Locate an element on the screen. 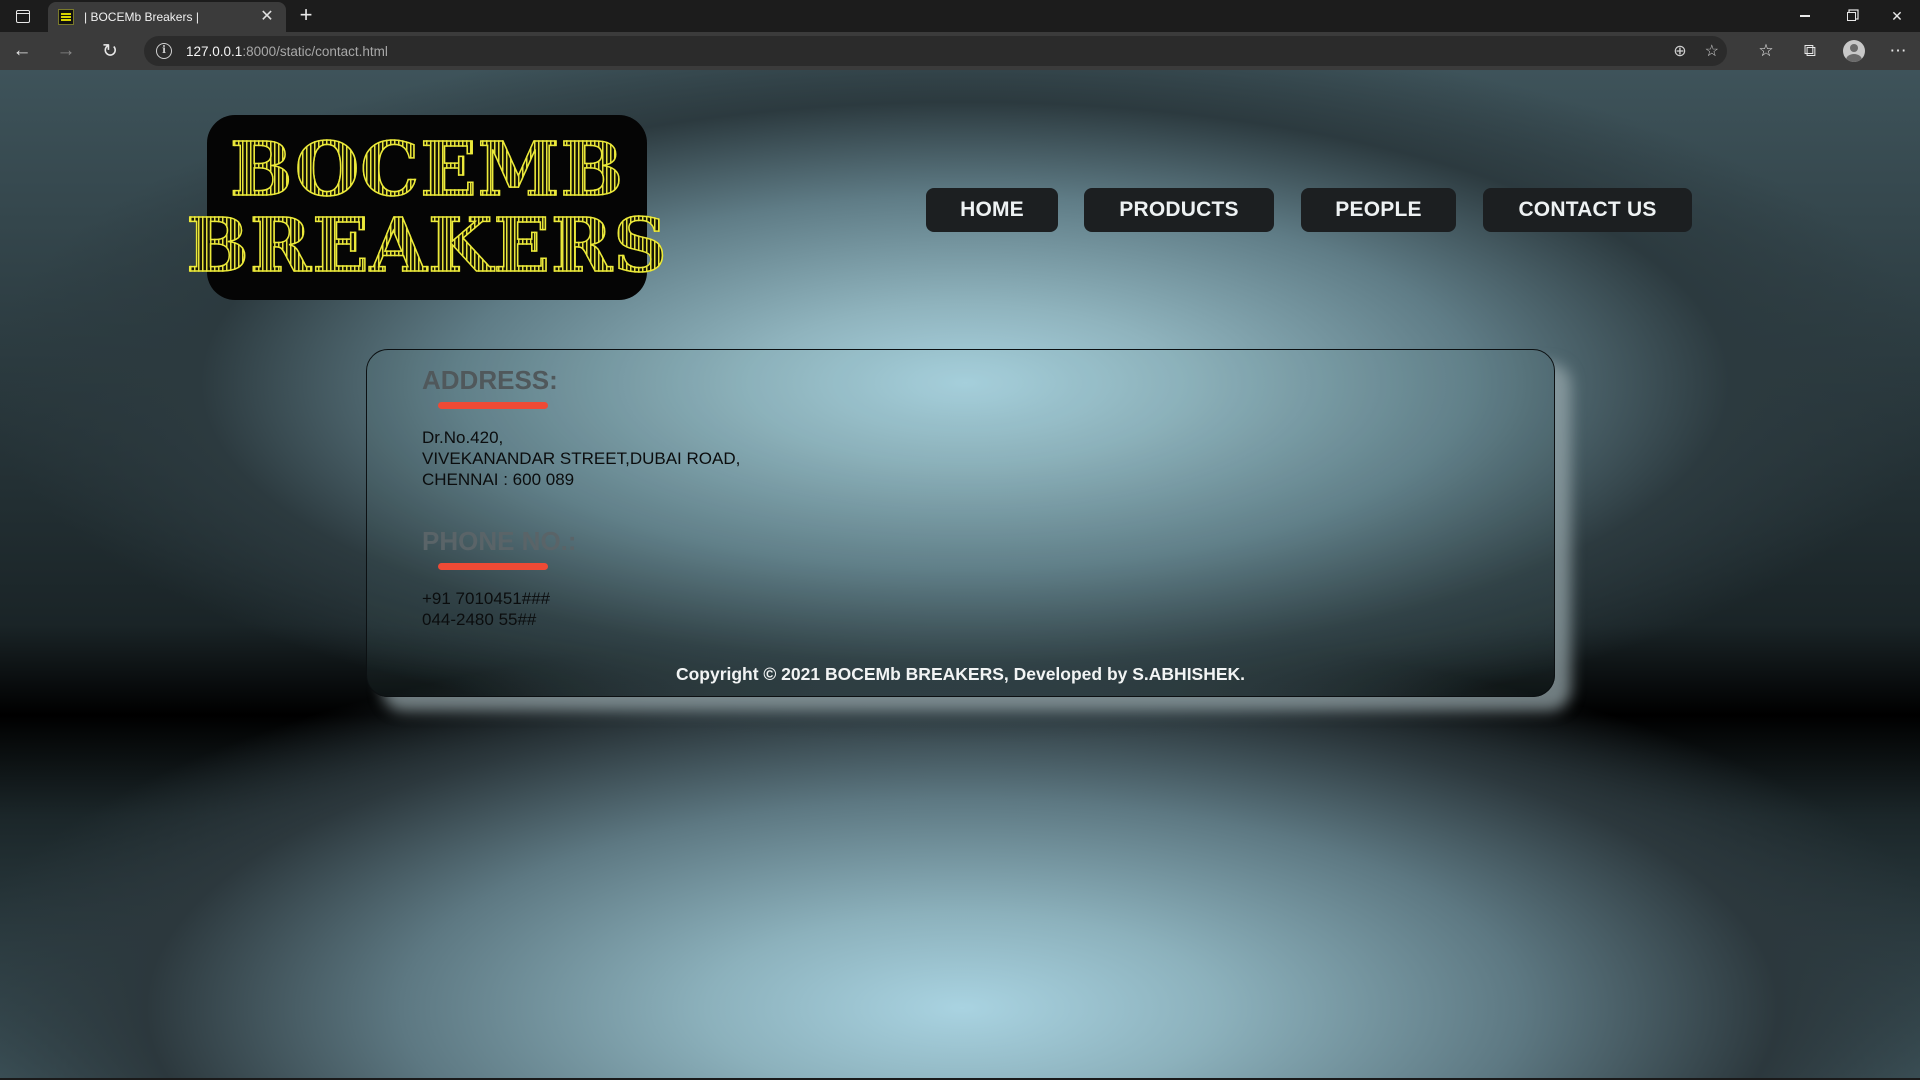 The width and height of the screenshot is (1920, 1080). site-info-icon: i is located at coordinates (164, 51).